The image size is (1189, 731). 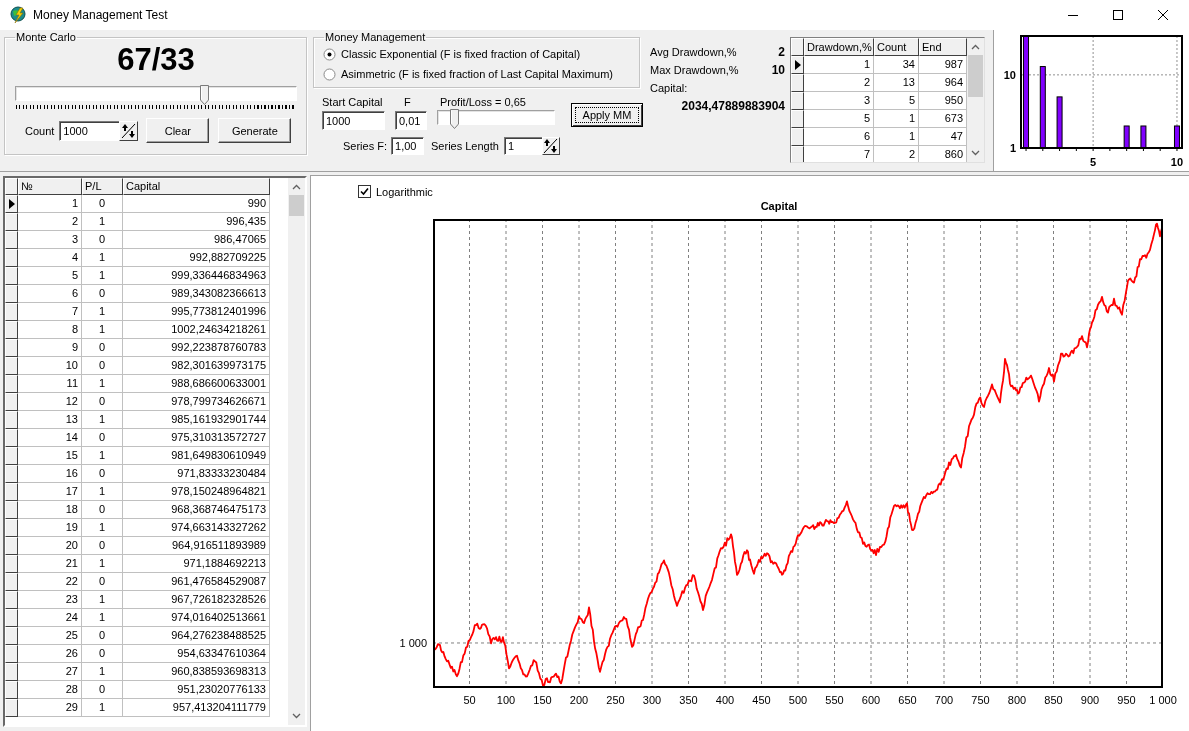 What do you see at coordinates (196, 186) in the screenshot?
I see `column-header: Capital` at bounding box center [196, 186].